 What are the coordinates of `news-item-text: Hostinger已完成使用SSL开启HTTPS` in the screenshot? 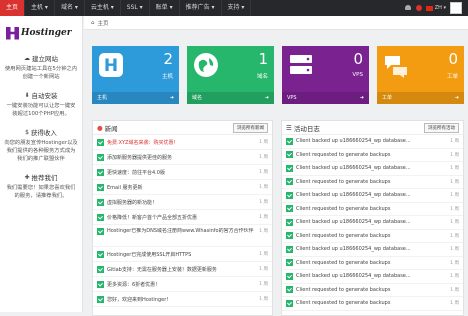 It's located at (149, 254).